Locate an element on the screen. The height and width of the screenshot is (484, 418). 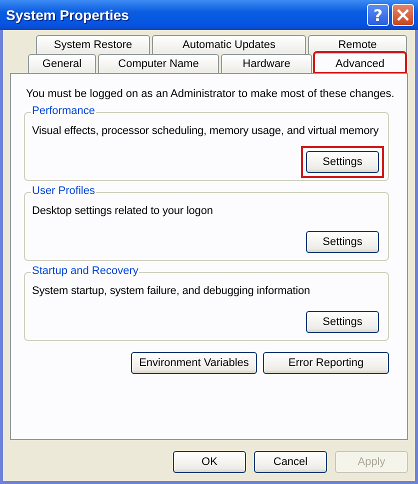
tab: Computer Name is located at coordinates (158, 63).